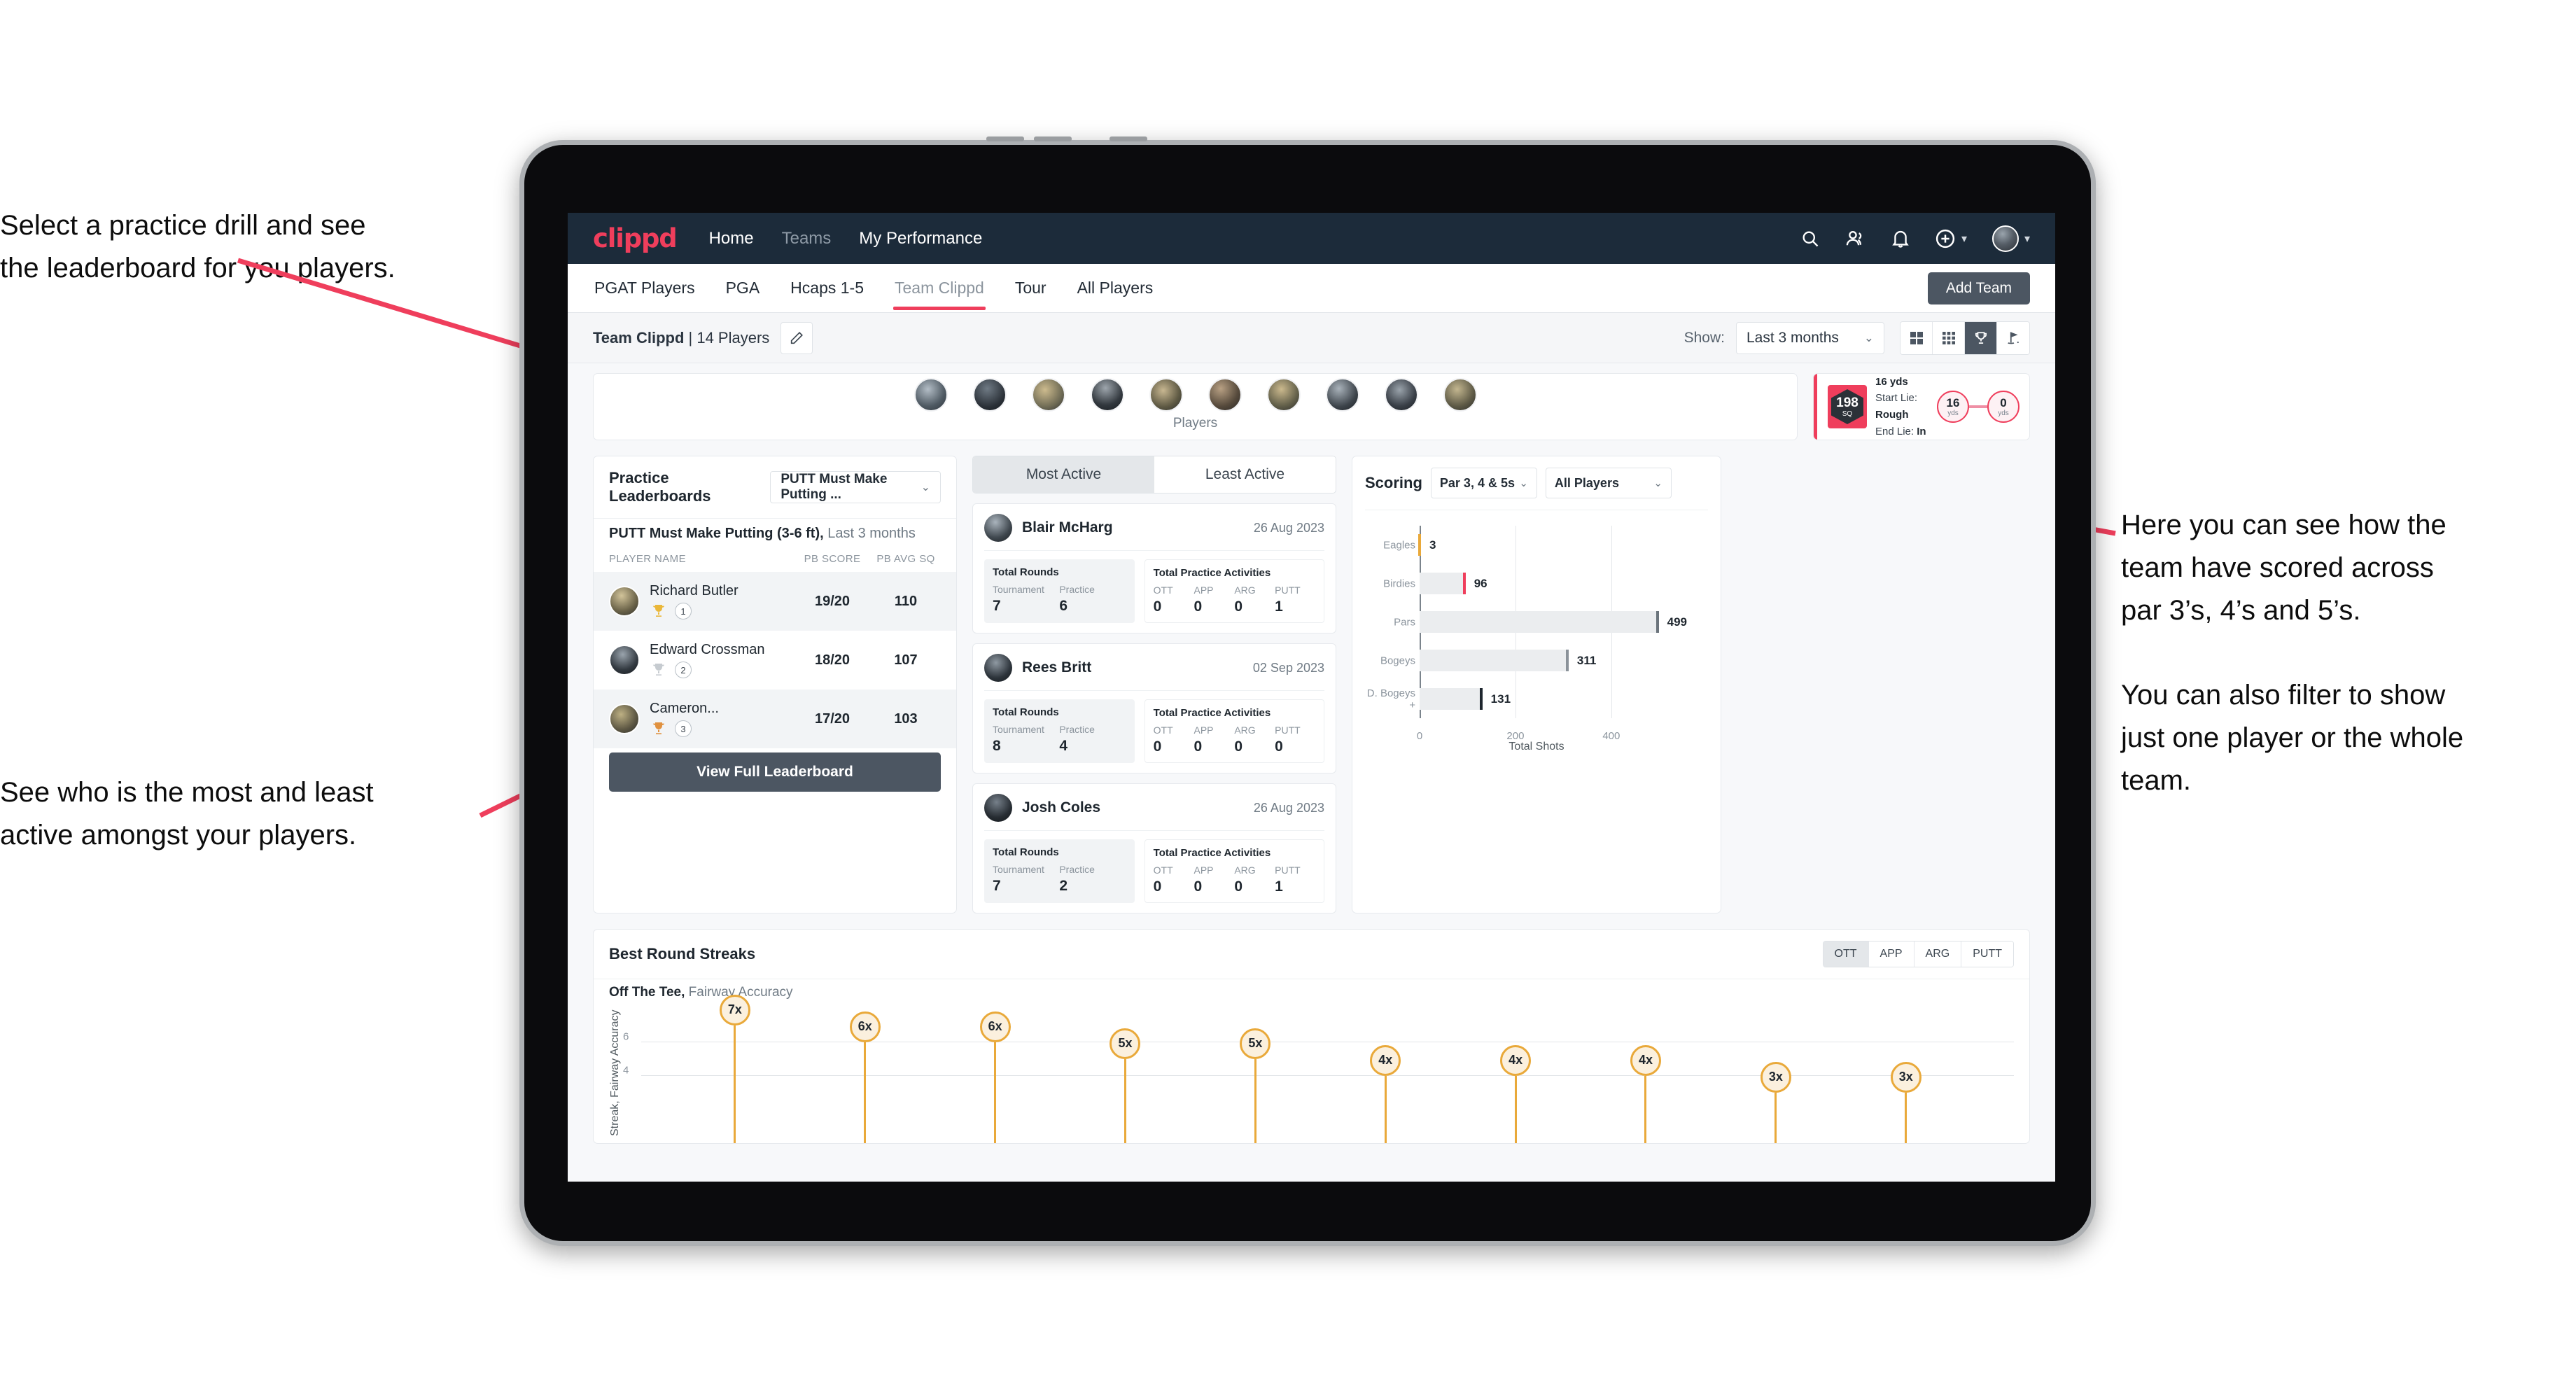 The image size is (2576, 1386). What do you see at coordinates (722, 670) in the screenshot?
I see `player-badges: 2` at bounding box center [722, 670].